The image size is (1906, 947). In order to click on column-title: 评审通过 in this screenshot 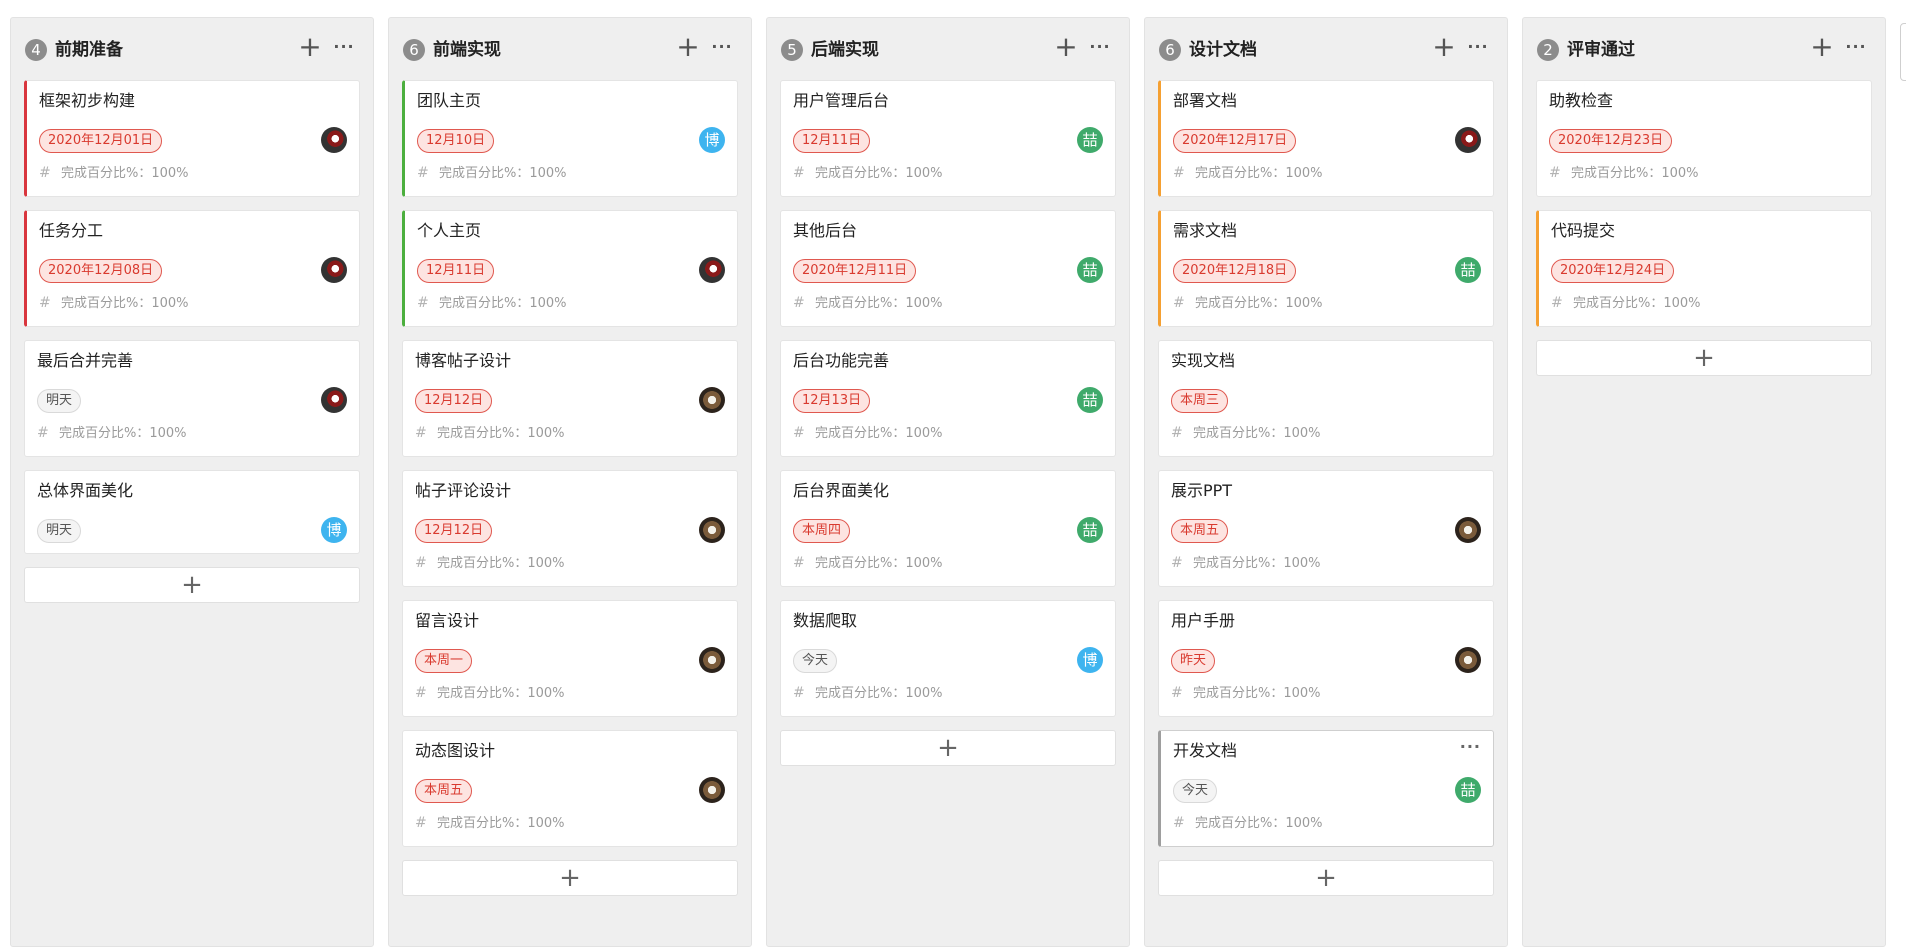, I will do `click(1601, 50)`.